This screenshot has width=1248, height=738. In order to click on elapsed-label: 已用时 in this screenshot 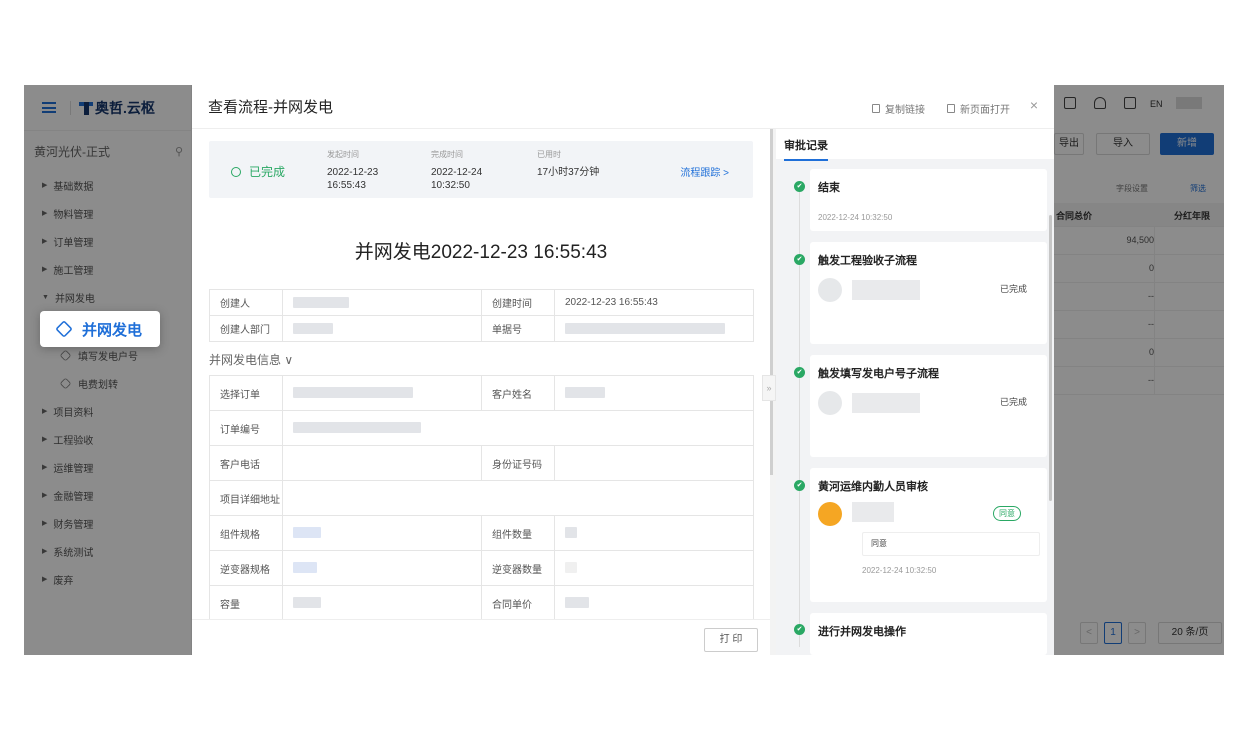, I will do `click(549, 154)`.